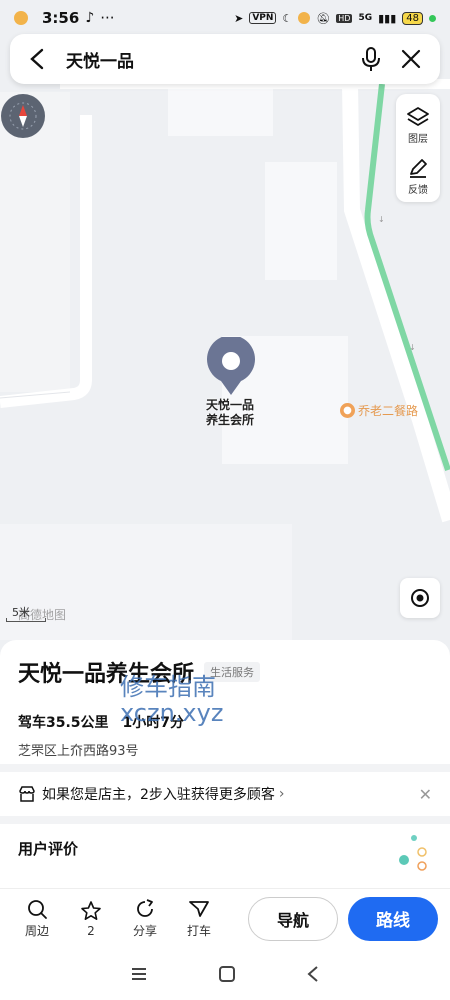  I want to click on share-label: 分享, so click(144, 931).